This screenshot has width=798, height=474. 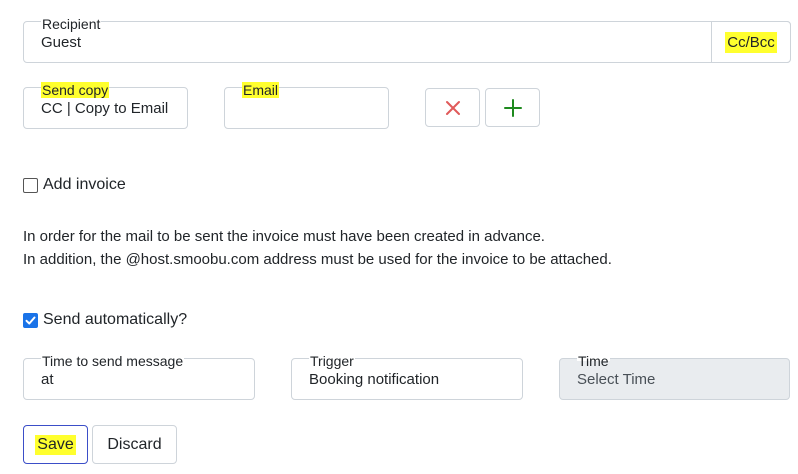 I want to click on add-invoice-label: Add invoice, so click(x=84, y=184).